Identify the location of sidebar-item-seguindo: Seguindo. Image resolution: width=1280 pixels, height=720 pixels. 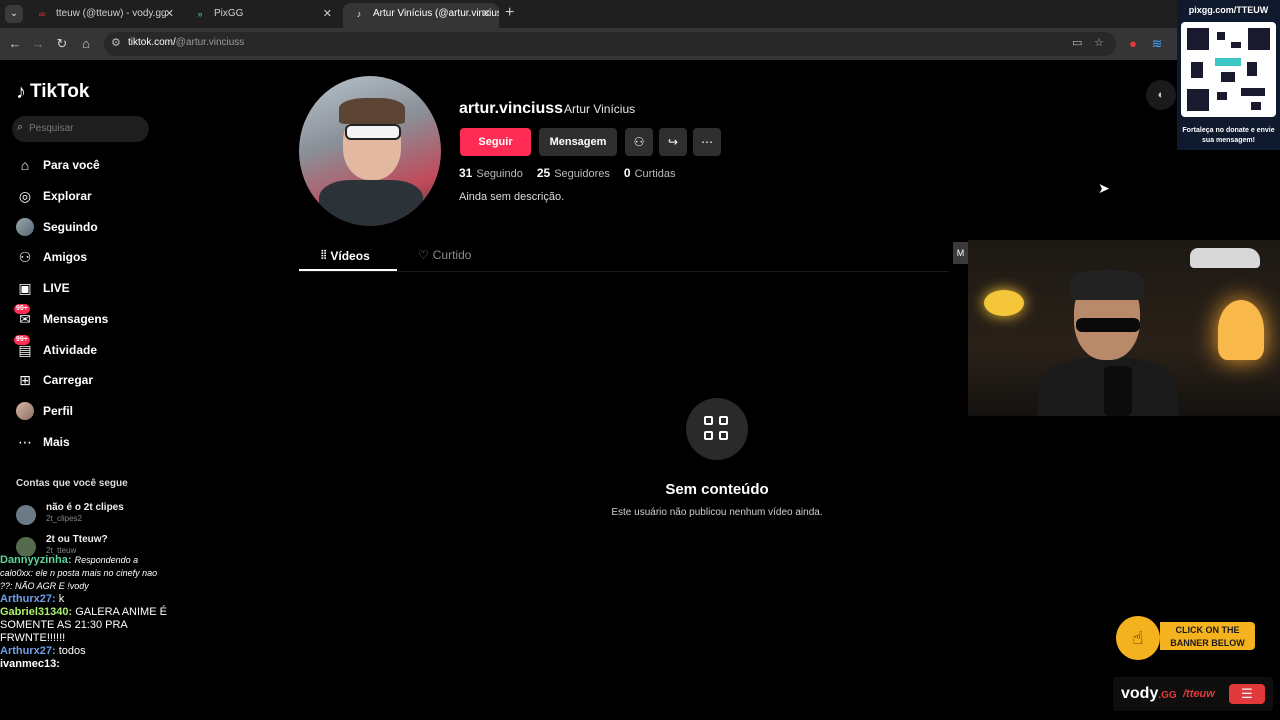
(86, 227).